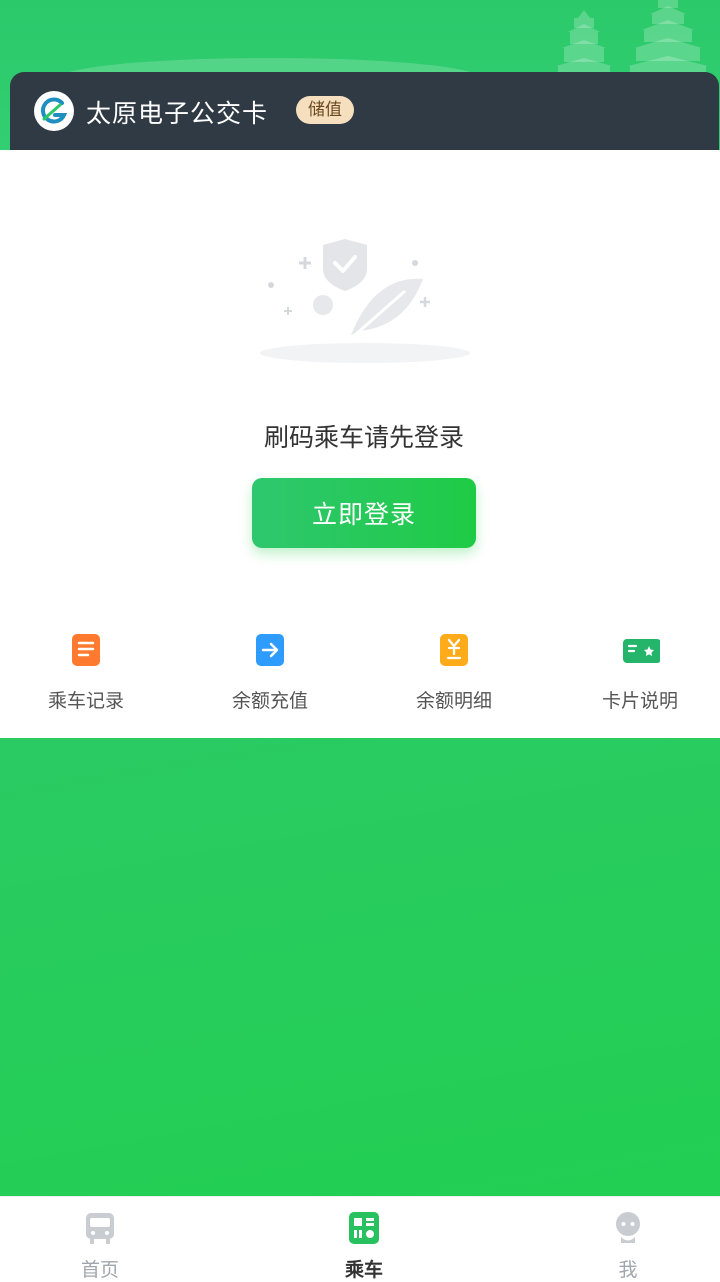 This screenshot has height=1282, width=720. What do you see at coordinates (86, 650) in the screenshot?
I see `ride-record-icon` at bounding box center [86, 650].